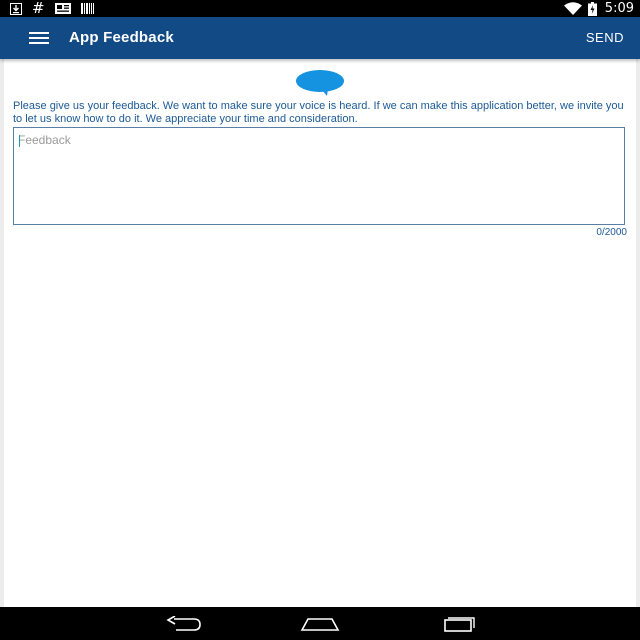 The width and height of the screenshot is (640, 640). What do you see at coordinates (619, 8) in the screenshot?
I see `status-time: 5:09` at bounding box center [619, 8].